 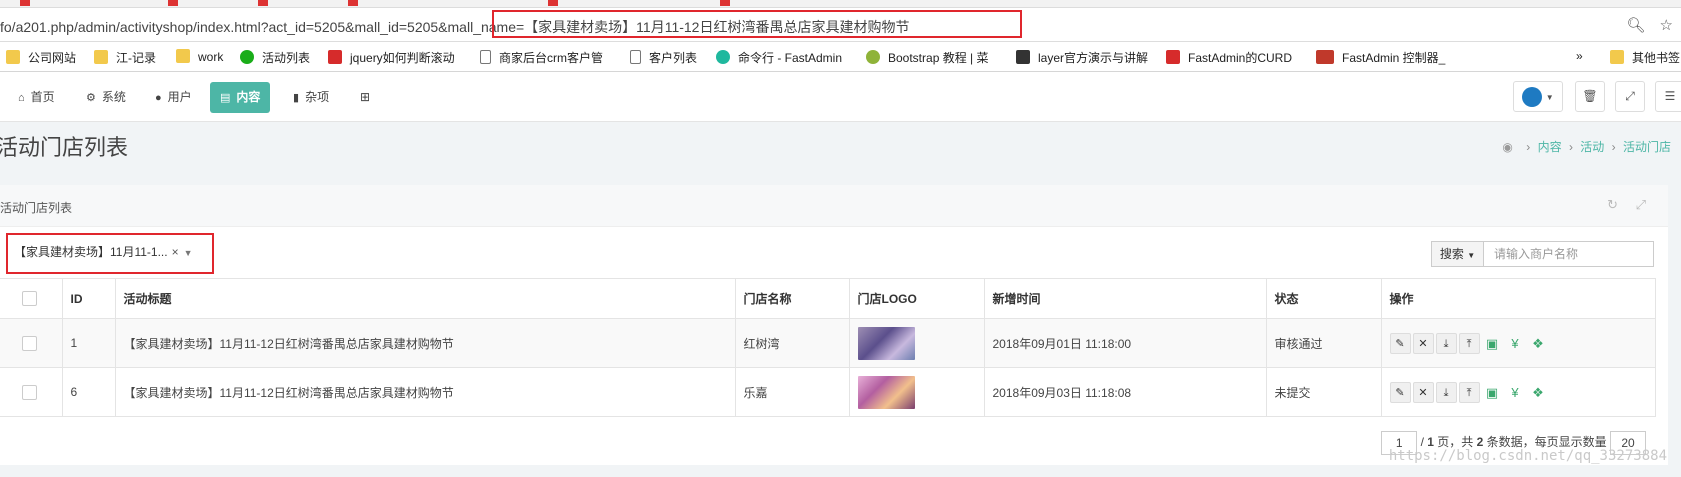 I want to click on nav-item-more: ⊞, so click(x=365, y=97).